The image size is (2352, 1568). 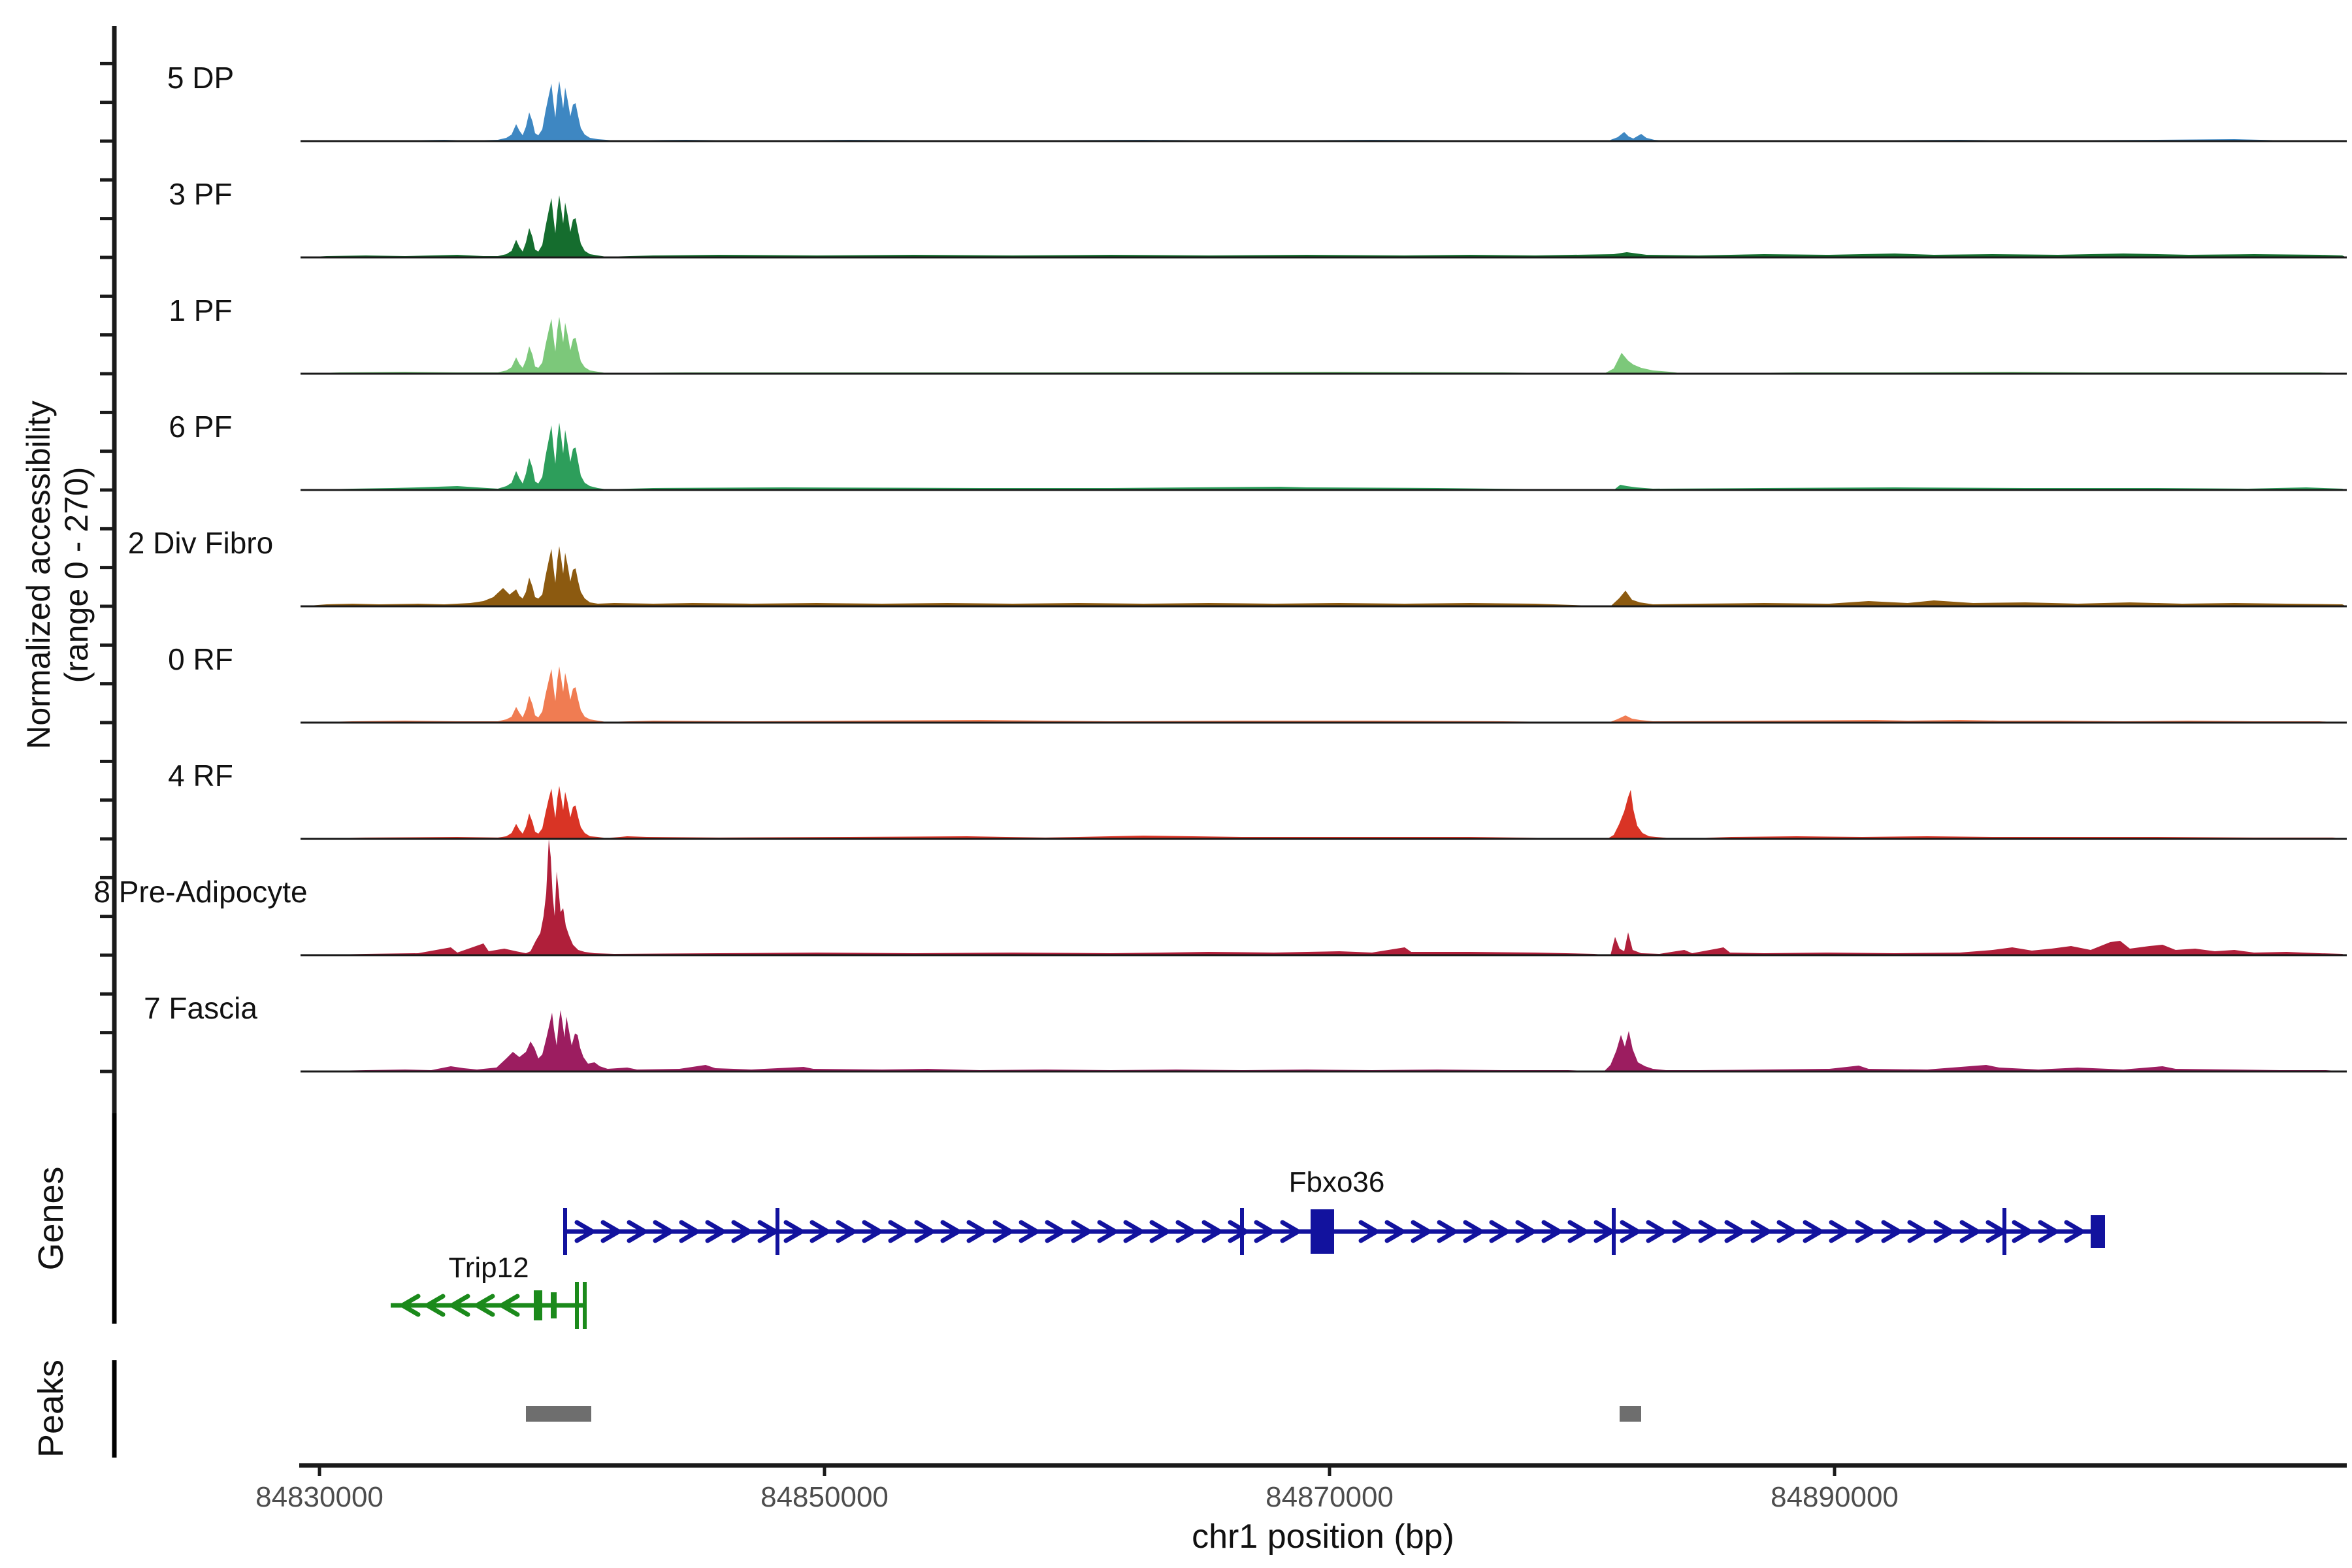 I want to click on track-label-5: 0 RF, so click(x=200, y=659).